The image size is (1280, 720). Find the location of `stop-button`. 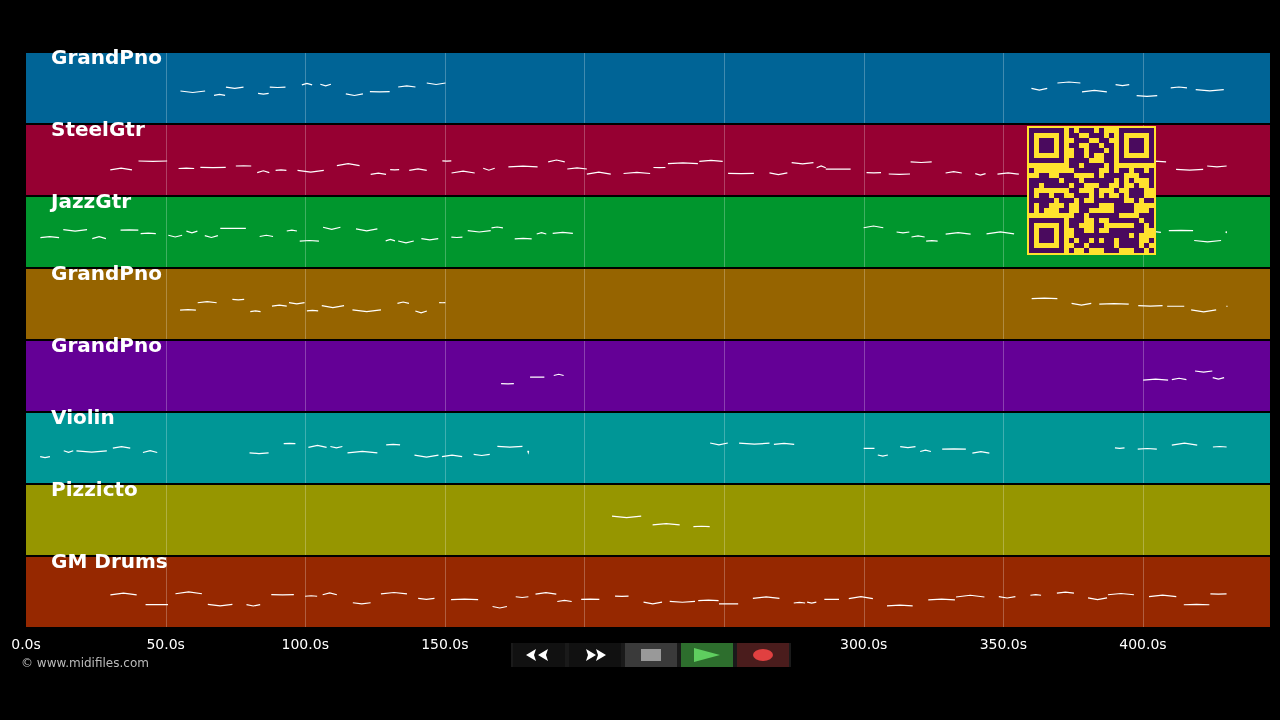

stop-button is located at coordinates (651, 655).